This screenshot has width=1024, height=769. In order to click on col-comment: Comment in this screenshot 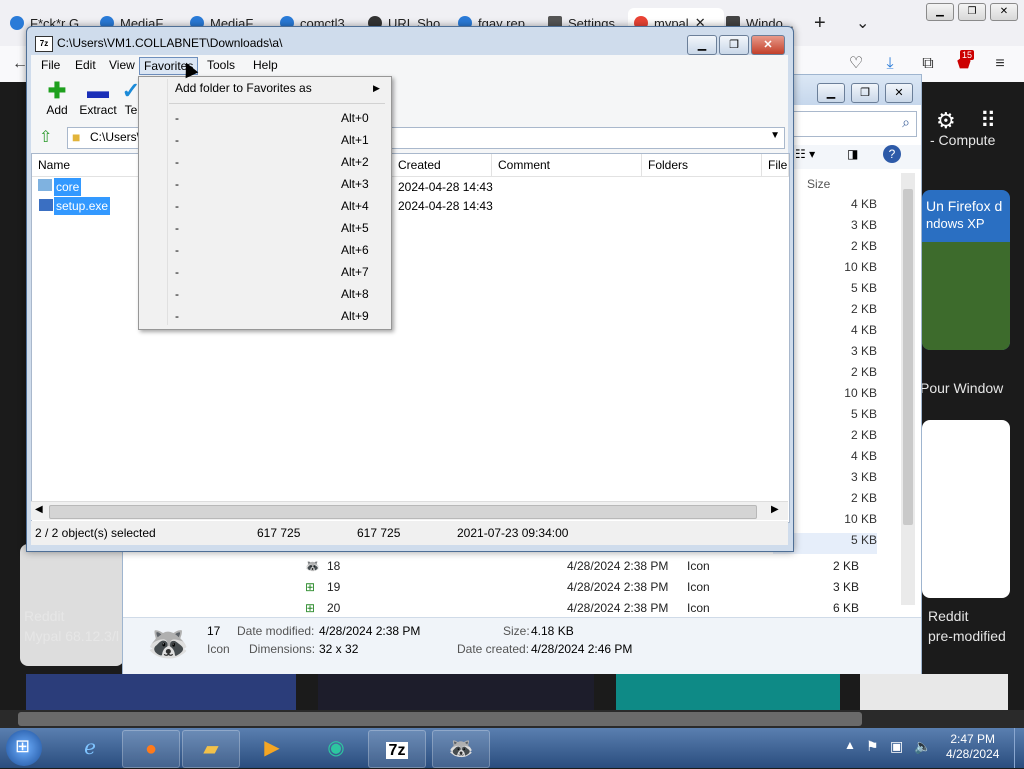, I will do `click(567, 165)`.